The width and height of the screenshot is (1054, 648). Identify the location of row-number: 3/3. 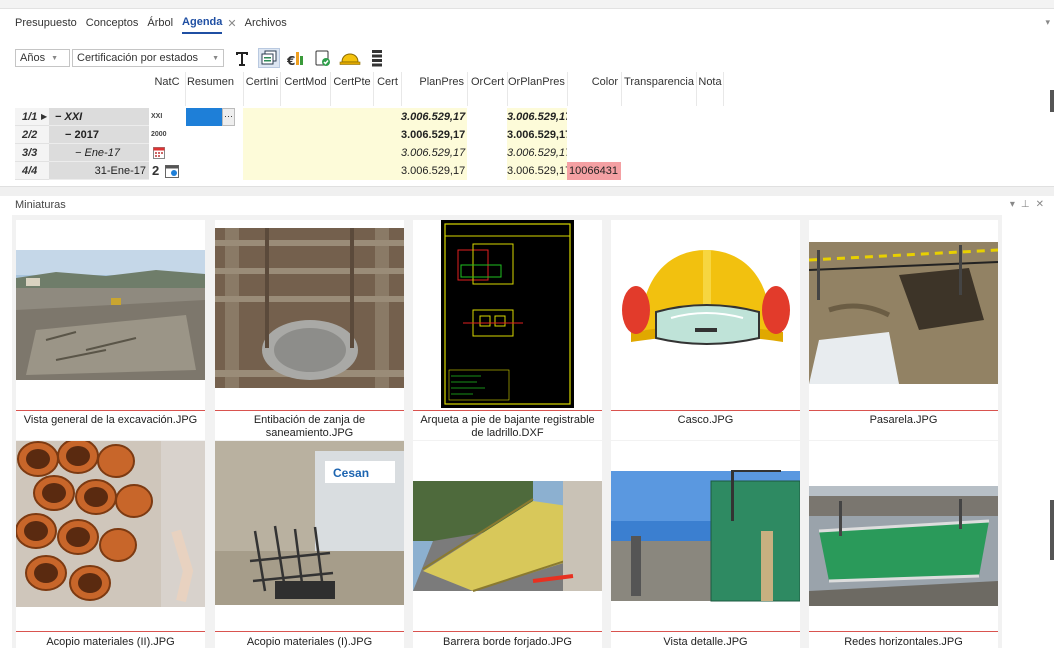
(32, 153).